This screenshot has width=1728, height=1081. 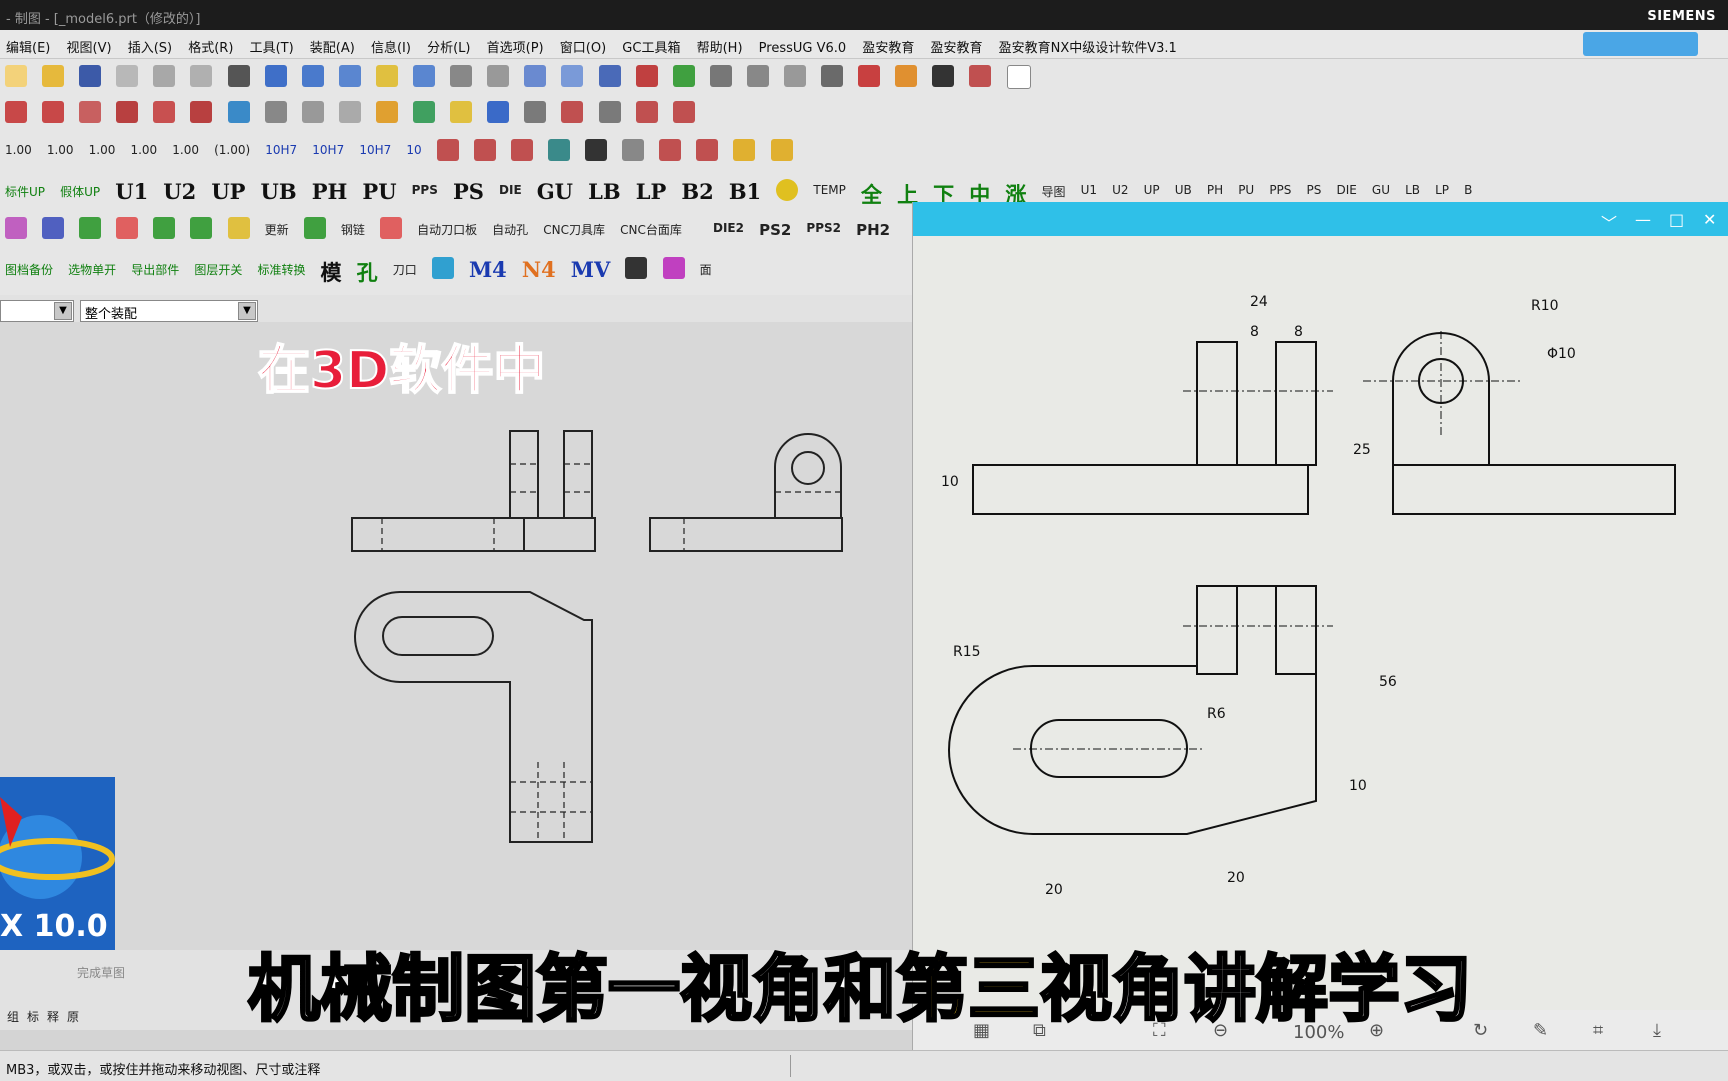 I want to click on chevron-down-icon: ▼, so click(x=63, y=311).